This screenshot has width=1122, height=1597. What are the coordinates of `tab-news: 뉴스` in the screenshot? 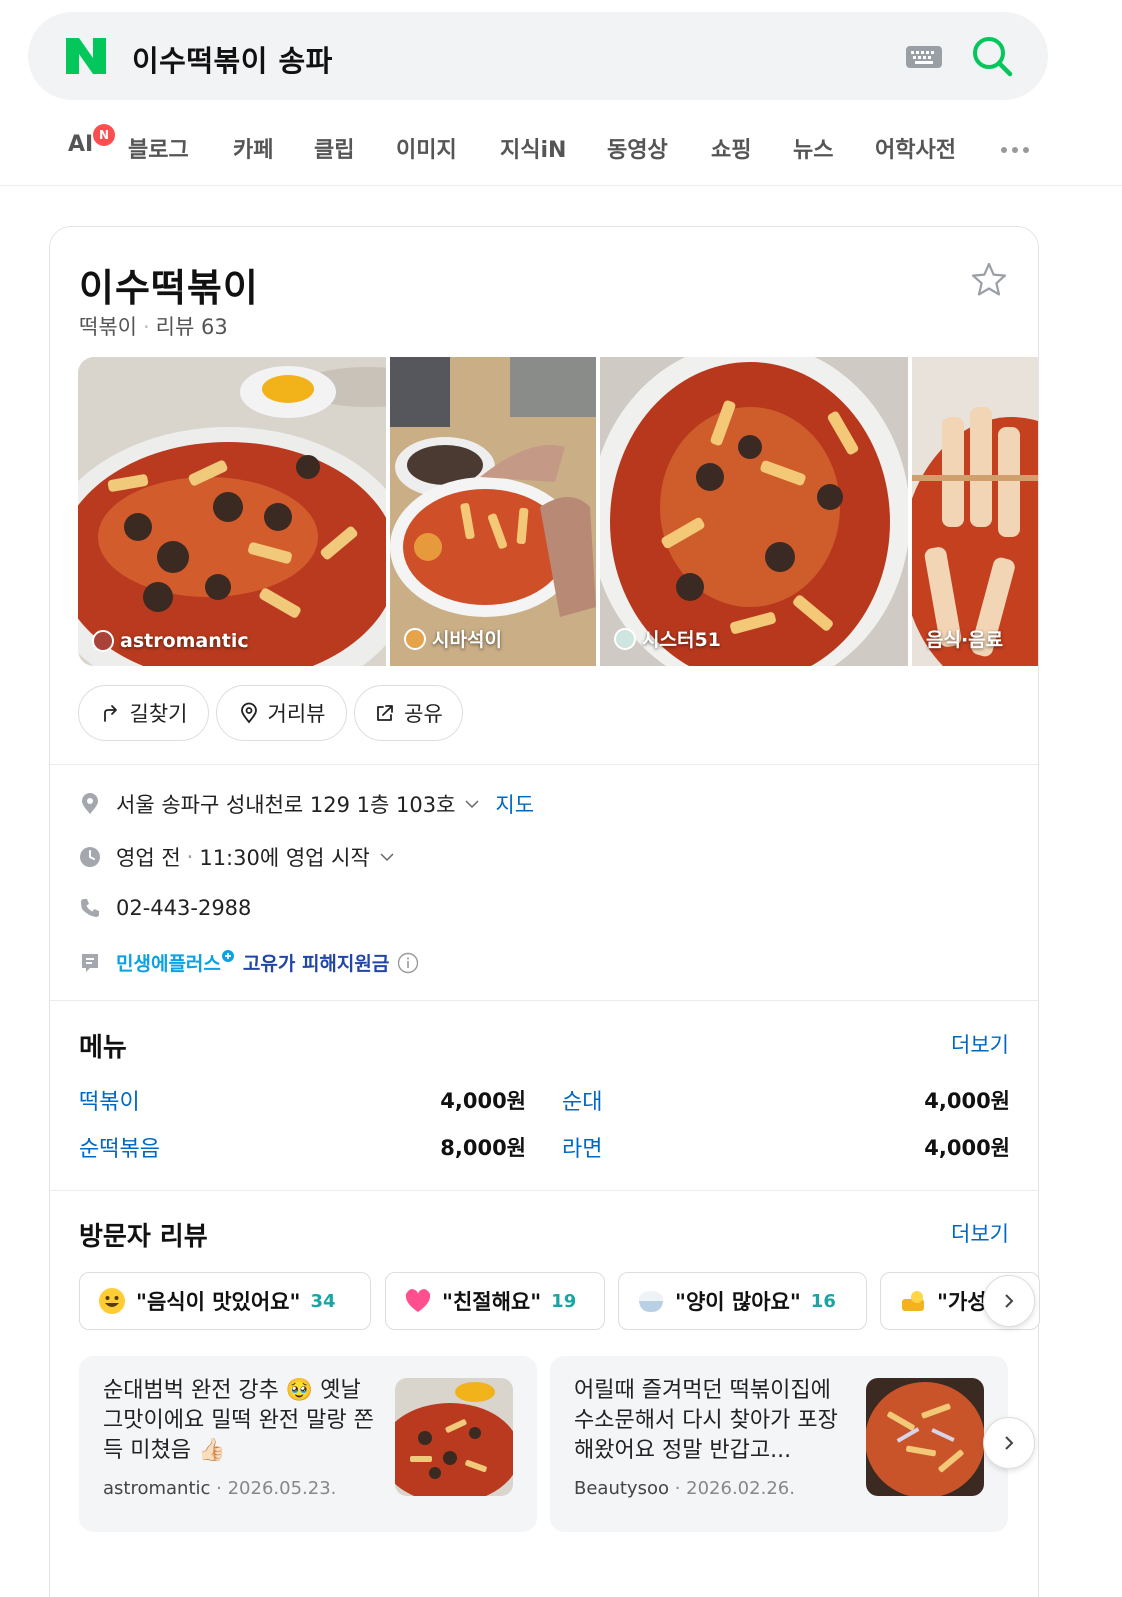 It's located at (813, 148).